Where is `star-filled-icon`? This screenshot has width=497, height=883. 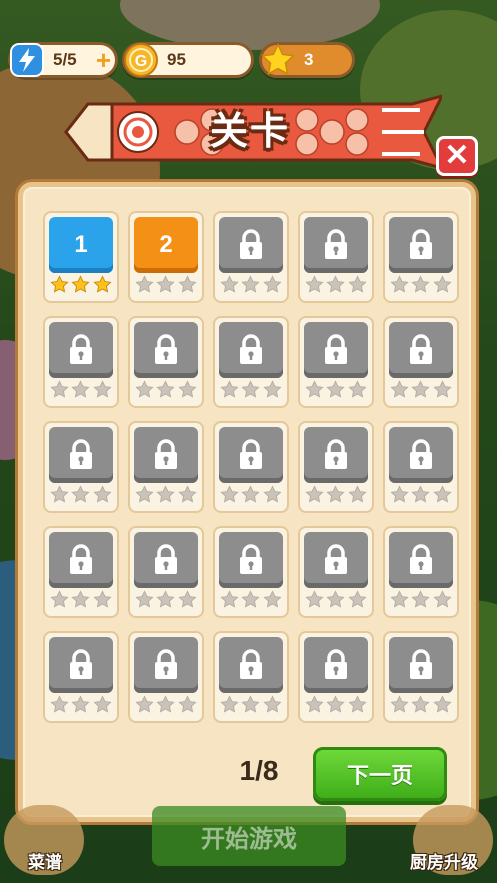
star-filled-icon is located at coordinates (81, 284).